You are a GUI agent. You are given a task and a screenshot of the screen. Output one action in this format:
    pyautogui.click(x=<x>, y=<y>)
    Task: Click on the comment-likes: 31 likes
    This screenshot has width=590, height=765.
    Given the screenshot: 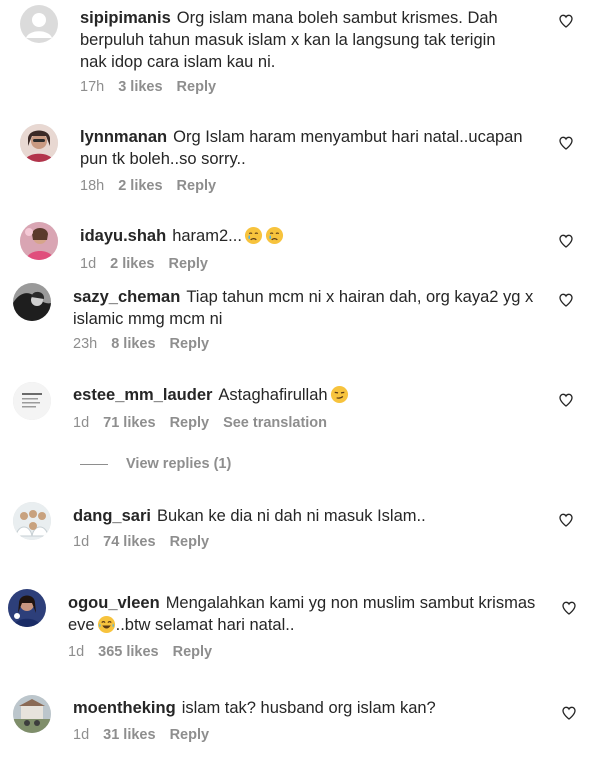 What is the action you would take?
    pyautogui.click(x=129, y=735)
    